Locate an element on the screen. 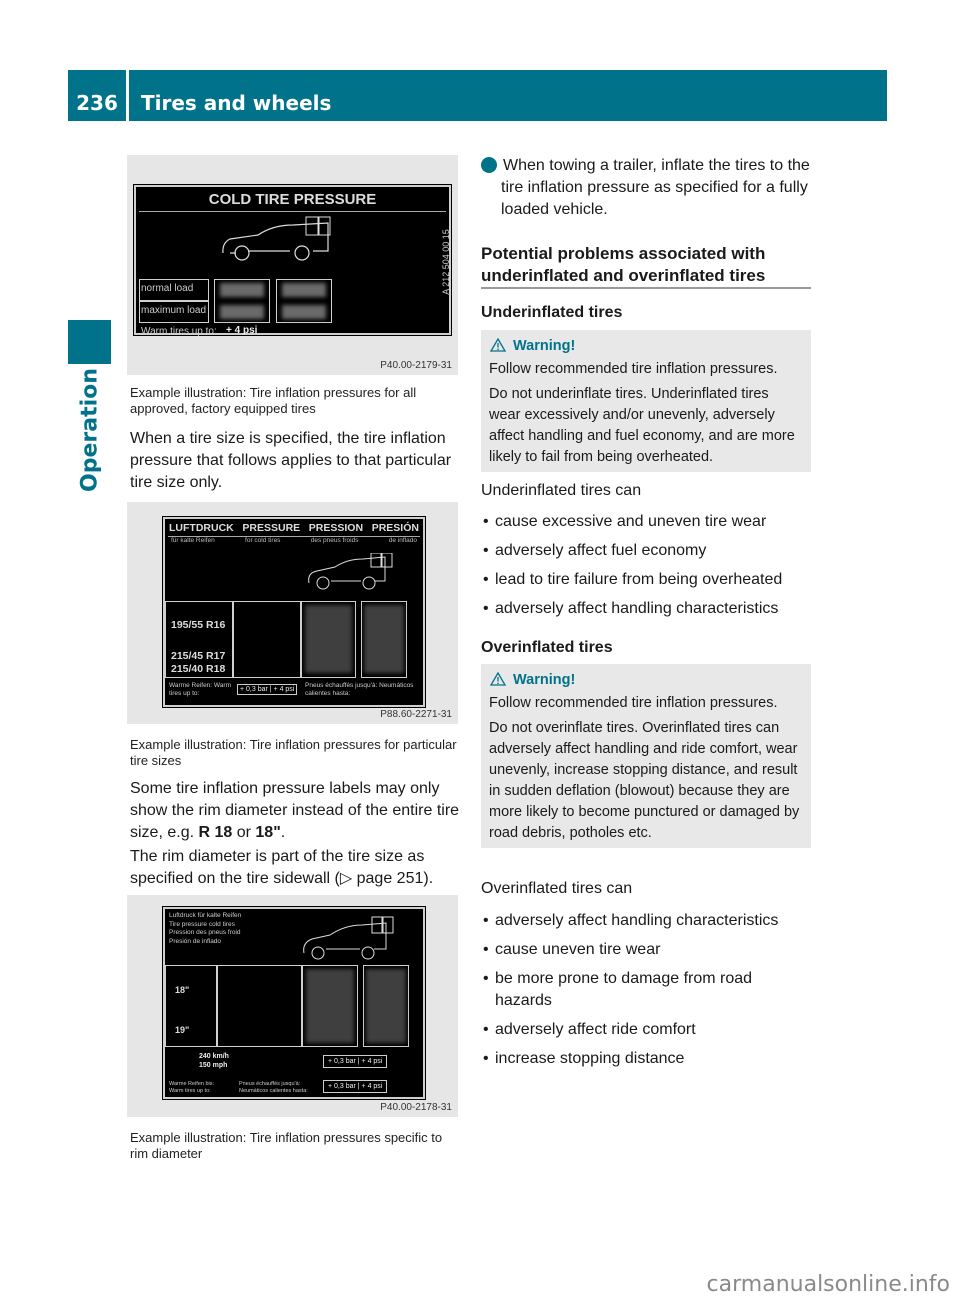 This screenshot has height=1302, width=960. warm-box: + 0,3 bar | + 4 psi is located at coordinates (355, 1086).